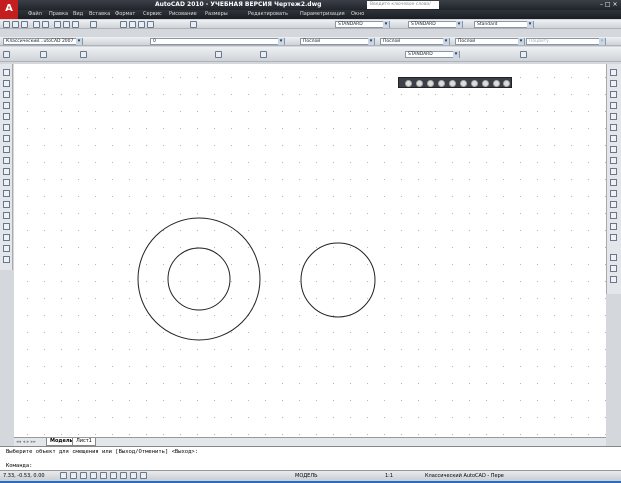 The height and width of the screenshot is (483, 621). Describe the element at coordinates (218, 54) in the screenshot. I see `linear-dim-icon` at that location.